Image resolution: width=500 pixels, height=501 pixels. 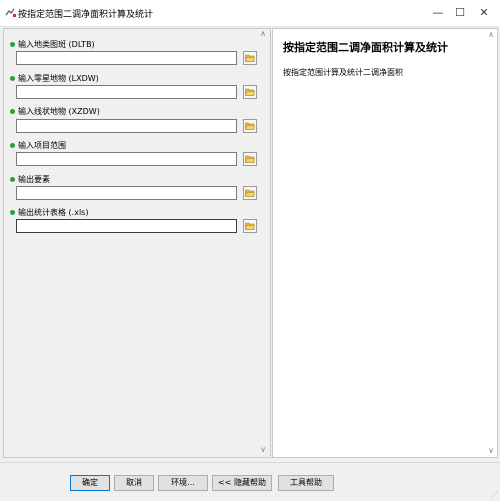 I want to click on button-bar: 确定 取消 环境... << 隐藏帮助 工具帮助 ⋰, so click(x=250, y=481).